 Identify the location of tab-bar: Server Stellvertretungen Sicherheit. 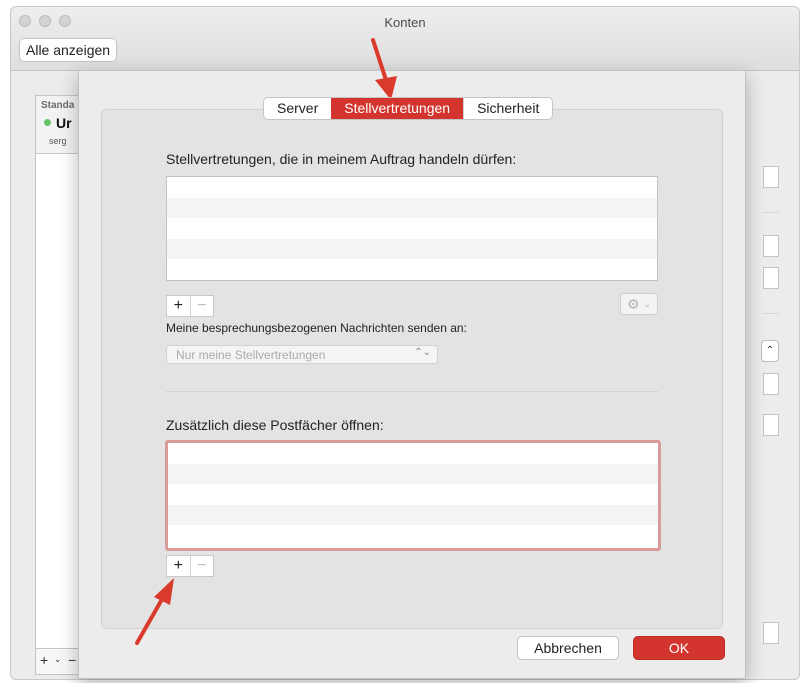
(408, 108).